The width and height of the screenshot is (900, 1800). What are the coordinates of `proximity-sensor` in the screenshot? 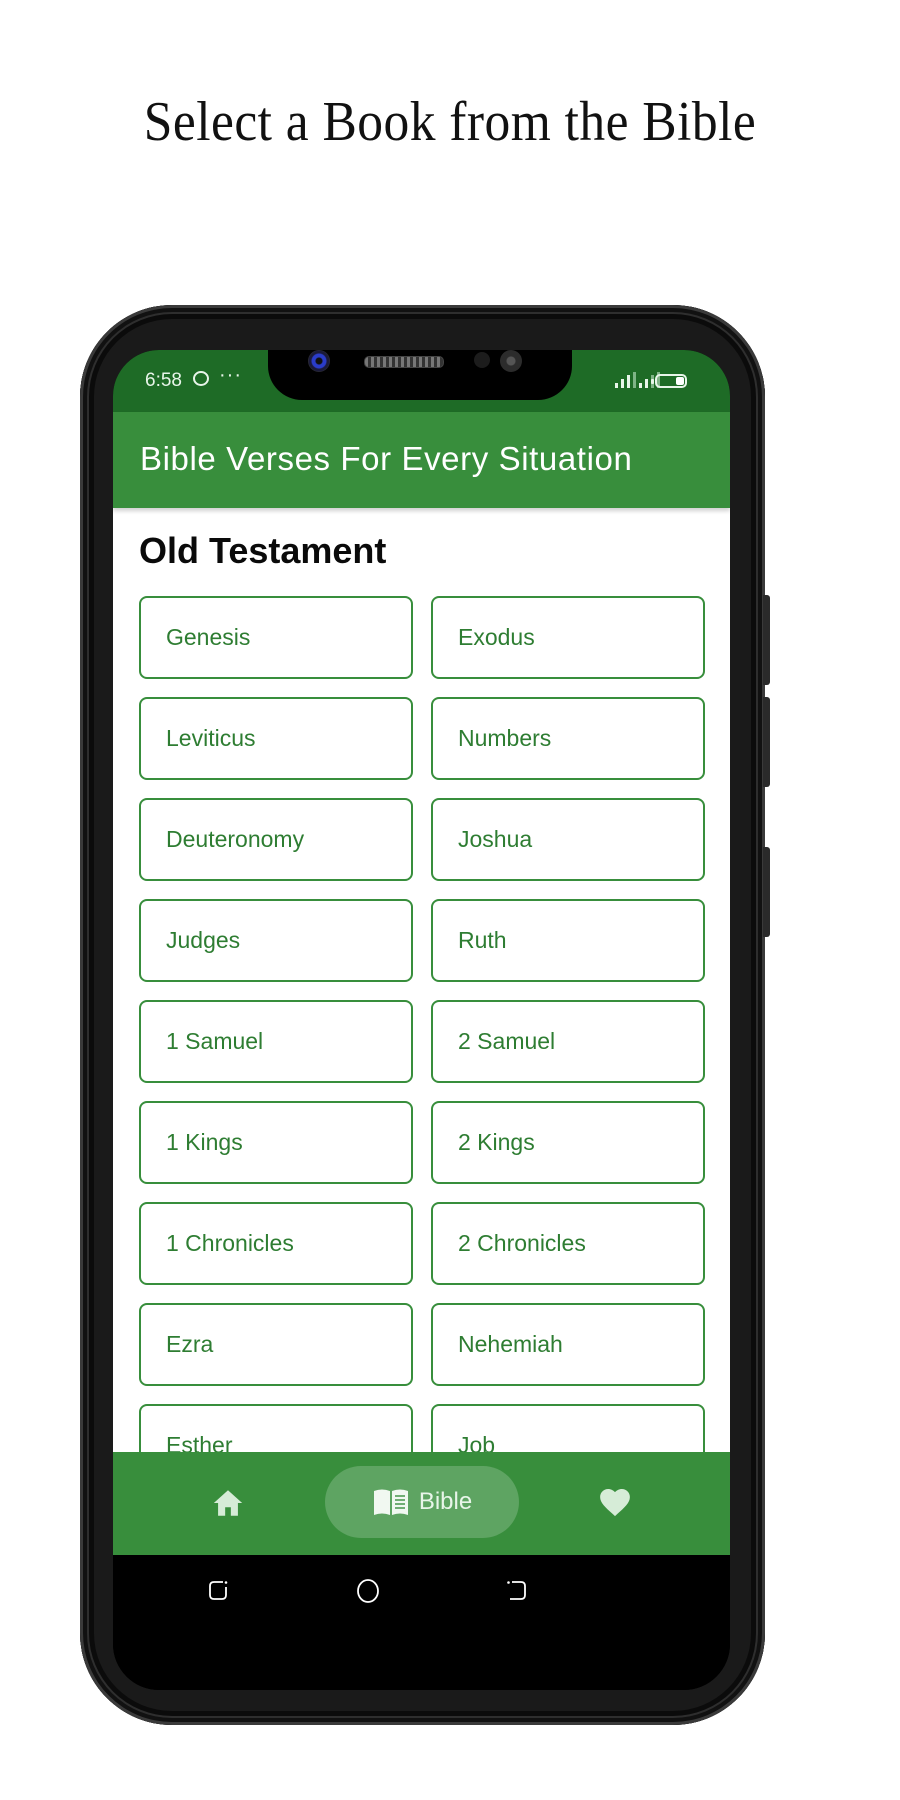 It's located at (482, 360).